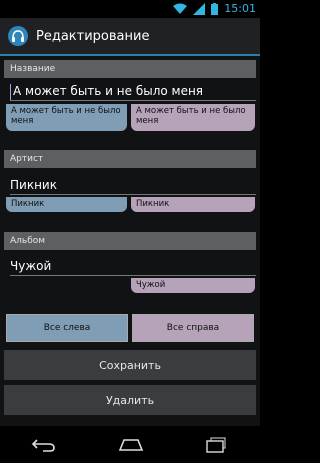 The width and height of the screenshot is (320, 463). I want to click on home-icon, so click(131, 445).